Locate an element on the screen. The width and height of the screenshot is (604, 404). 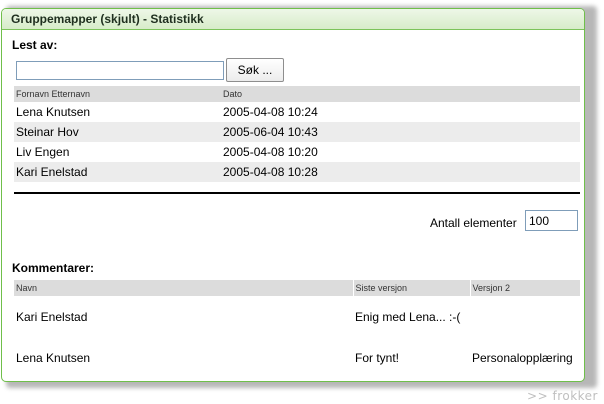
table-row: Lena Knutsen For tynt! Personalopplæring is located at coordinates (297, 357).